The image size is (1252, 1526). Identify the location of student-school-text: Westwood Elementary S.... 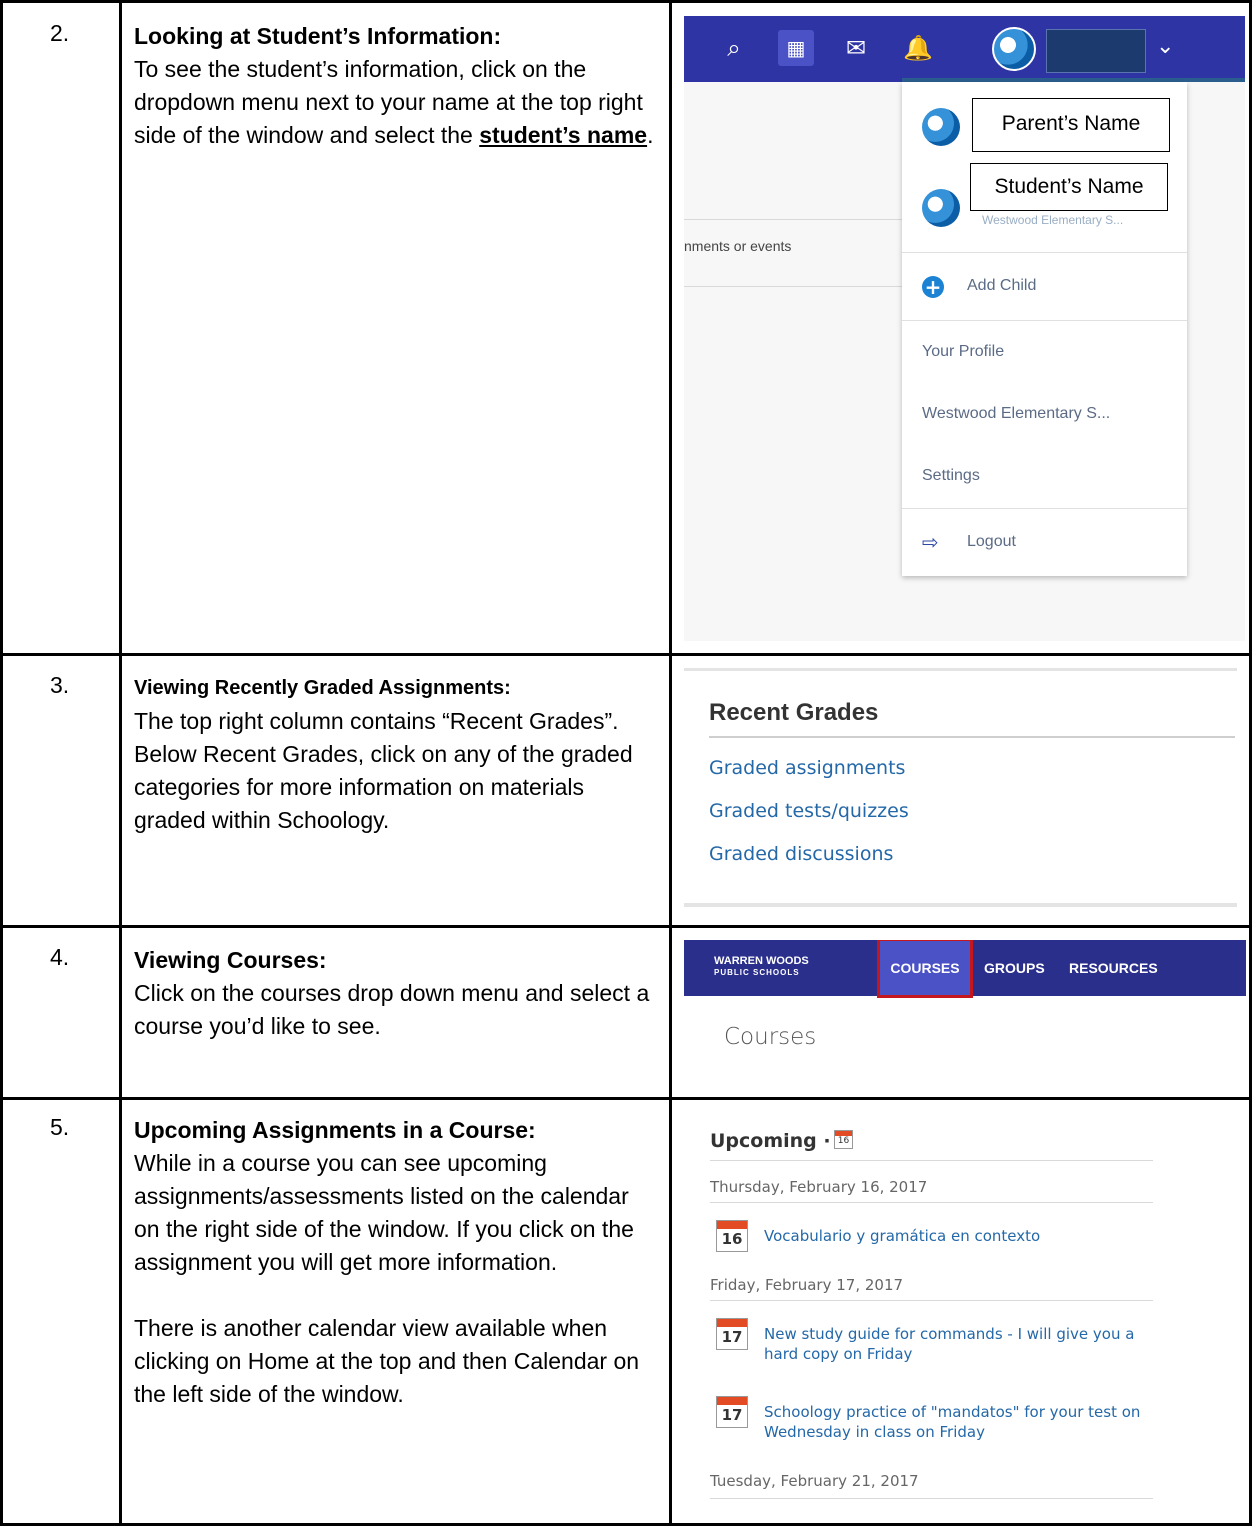
(1053, 220).